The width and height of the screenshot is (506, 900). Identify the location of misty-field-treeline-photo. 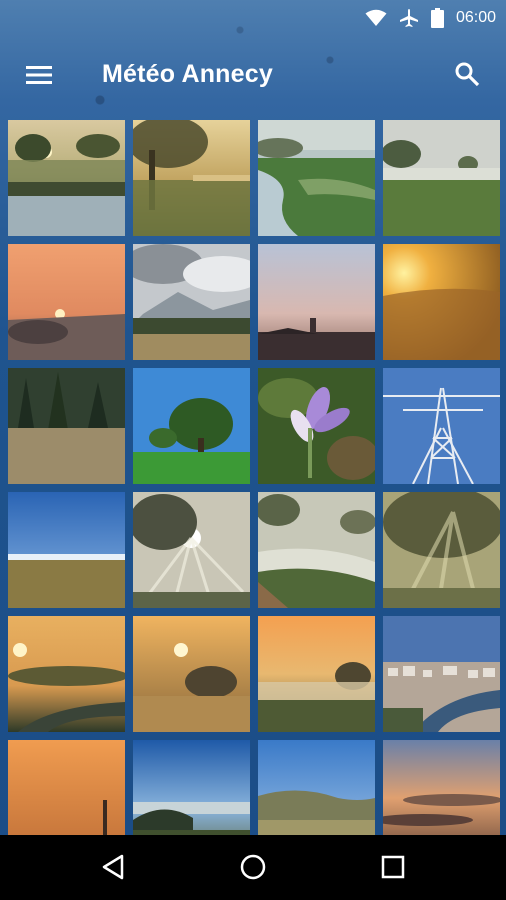
(441, 178).